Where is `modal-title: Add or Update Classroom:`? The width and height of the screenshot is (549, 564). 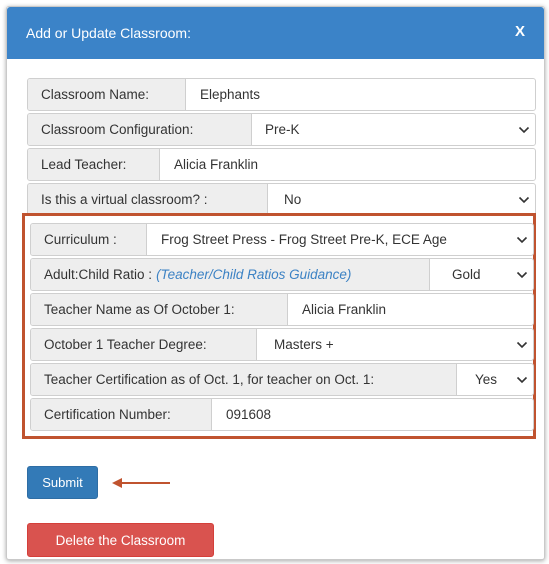
modal-title: Add or Update Classroom: is located at coordinates (108, 33).